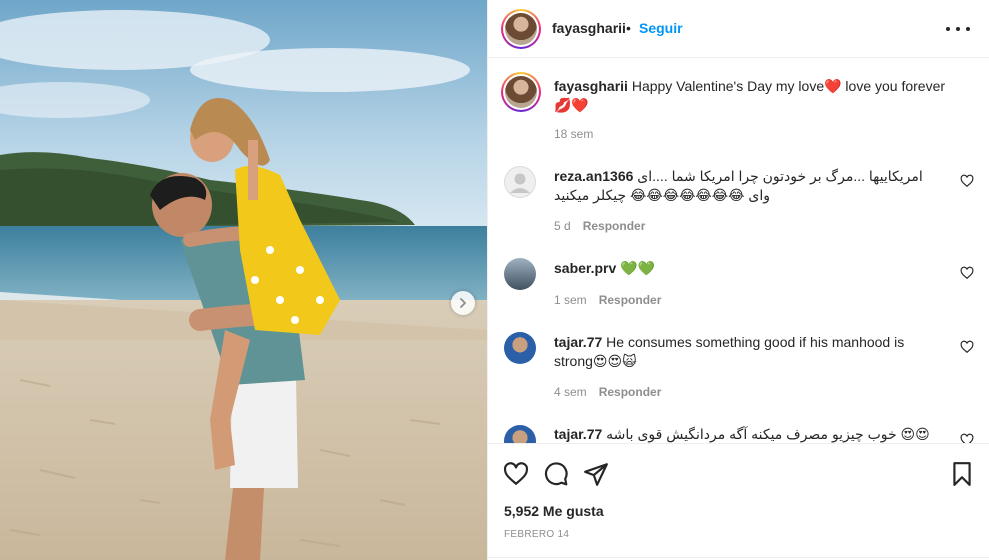  I want to click on comment-time: 1 sem, so click(570, 300).